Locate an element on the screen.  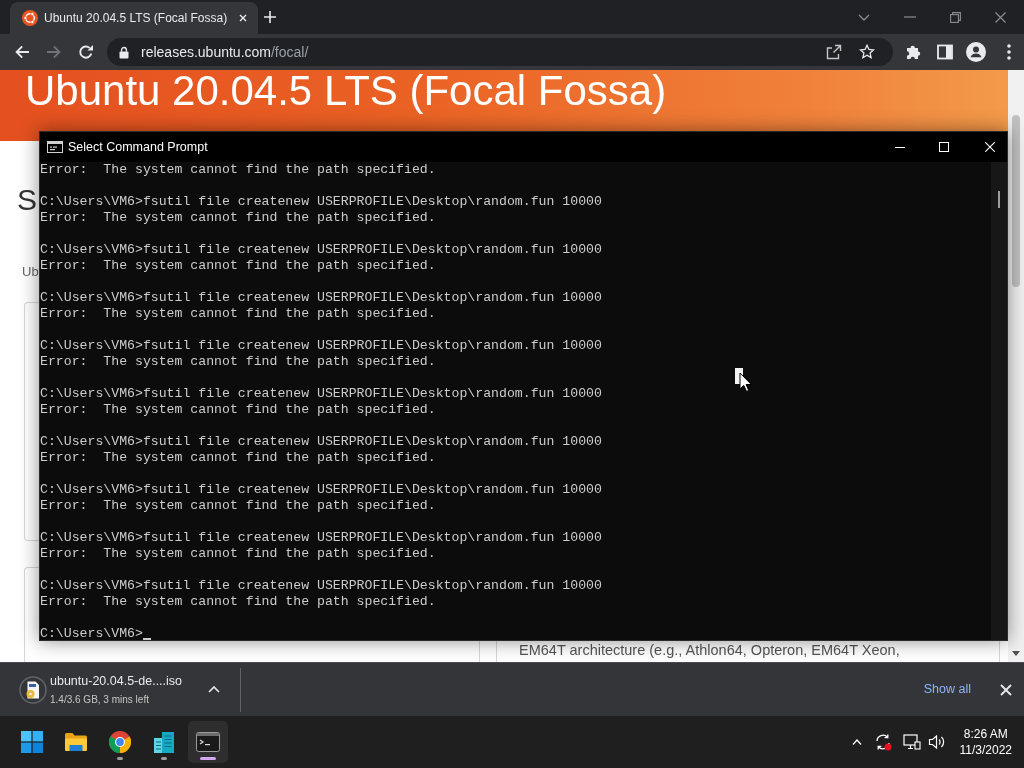
sidebar-icon is located at coordinates (945, 52).